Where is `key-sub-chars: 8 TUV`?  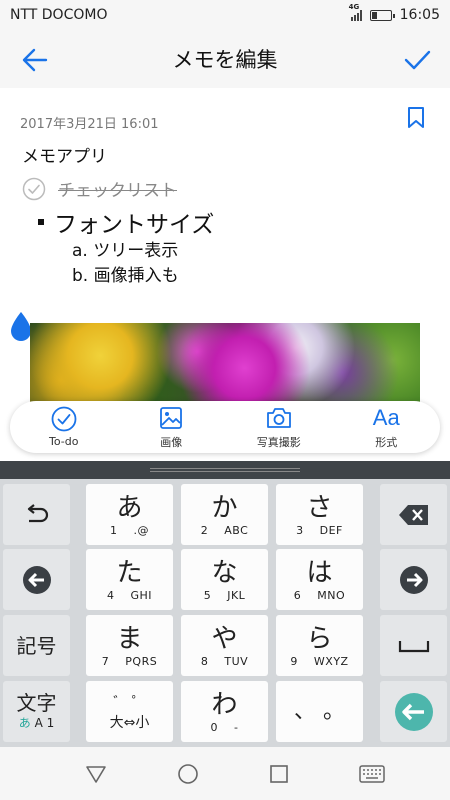 key-sub-chars: 8 TUV is located at coordinates (224, 661).